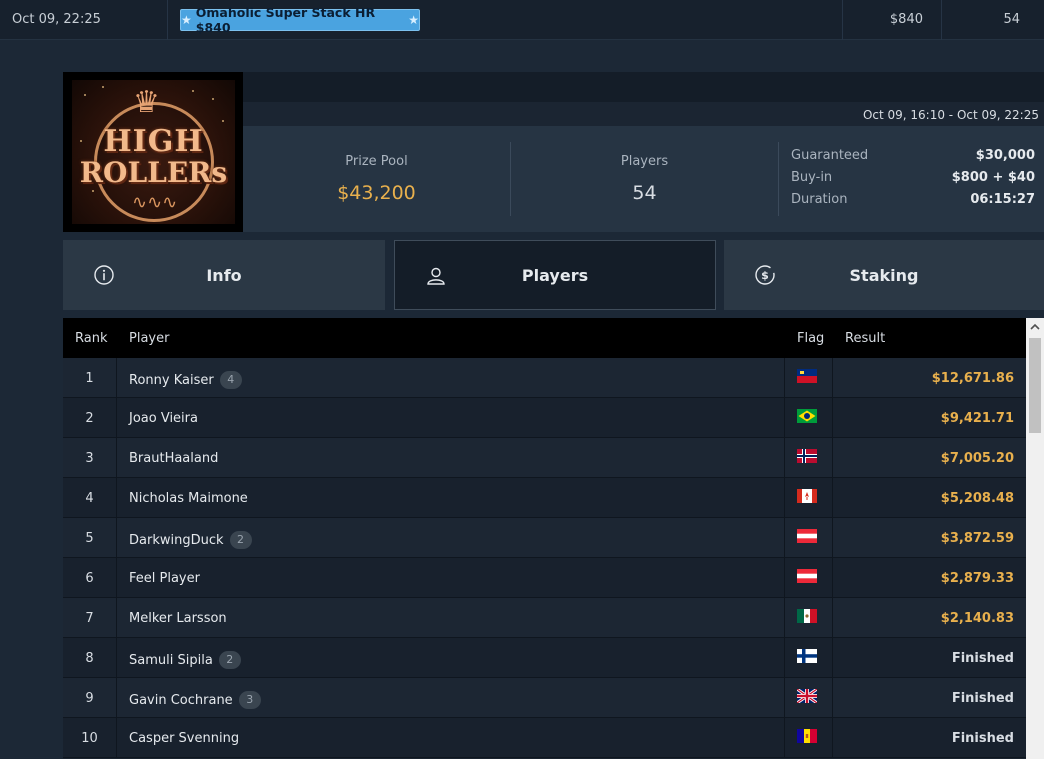 This screenshot has width=1044, height=759. What do you see at coordinates (171, 380) in the screenshot?
I see `player-name: Ronny Kaiser` at bounding box center [171, 380].